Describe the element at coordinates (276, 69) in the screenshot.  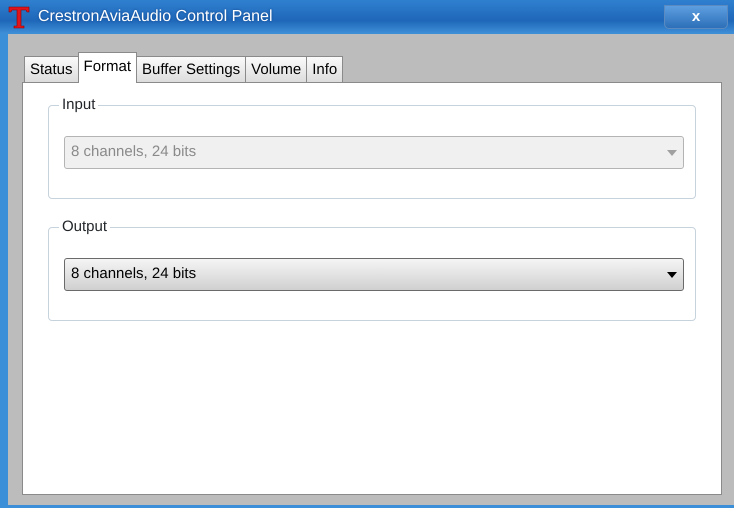
I see `tab: Volume` at that location.